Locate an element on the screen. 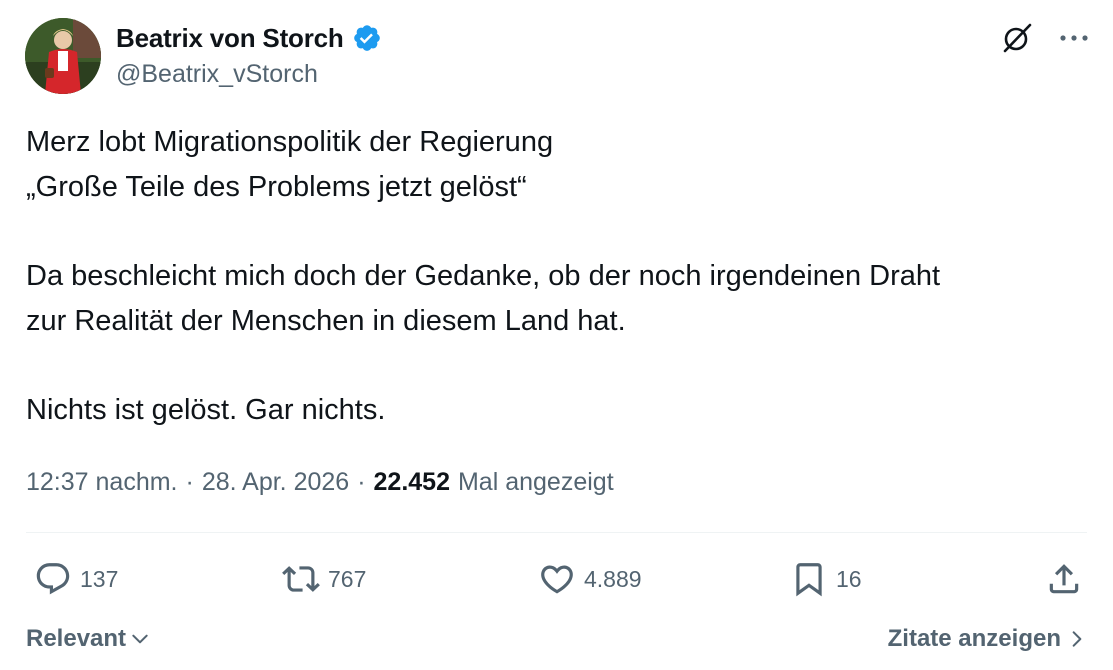 Image resolution: width=1113 pixels, height=670 pixels. avatar-photo is located at coordinates (63, 56).